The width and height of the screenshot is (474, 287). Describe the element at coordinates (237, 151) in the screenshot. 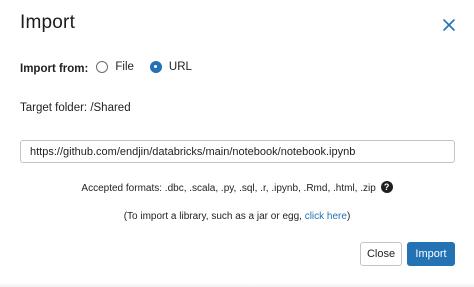

I see `url-input` at that location.